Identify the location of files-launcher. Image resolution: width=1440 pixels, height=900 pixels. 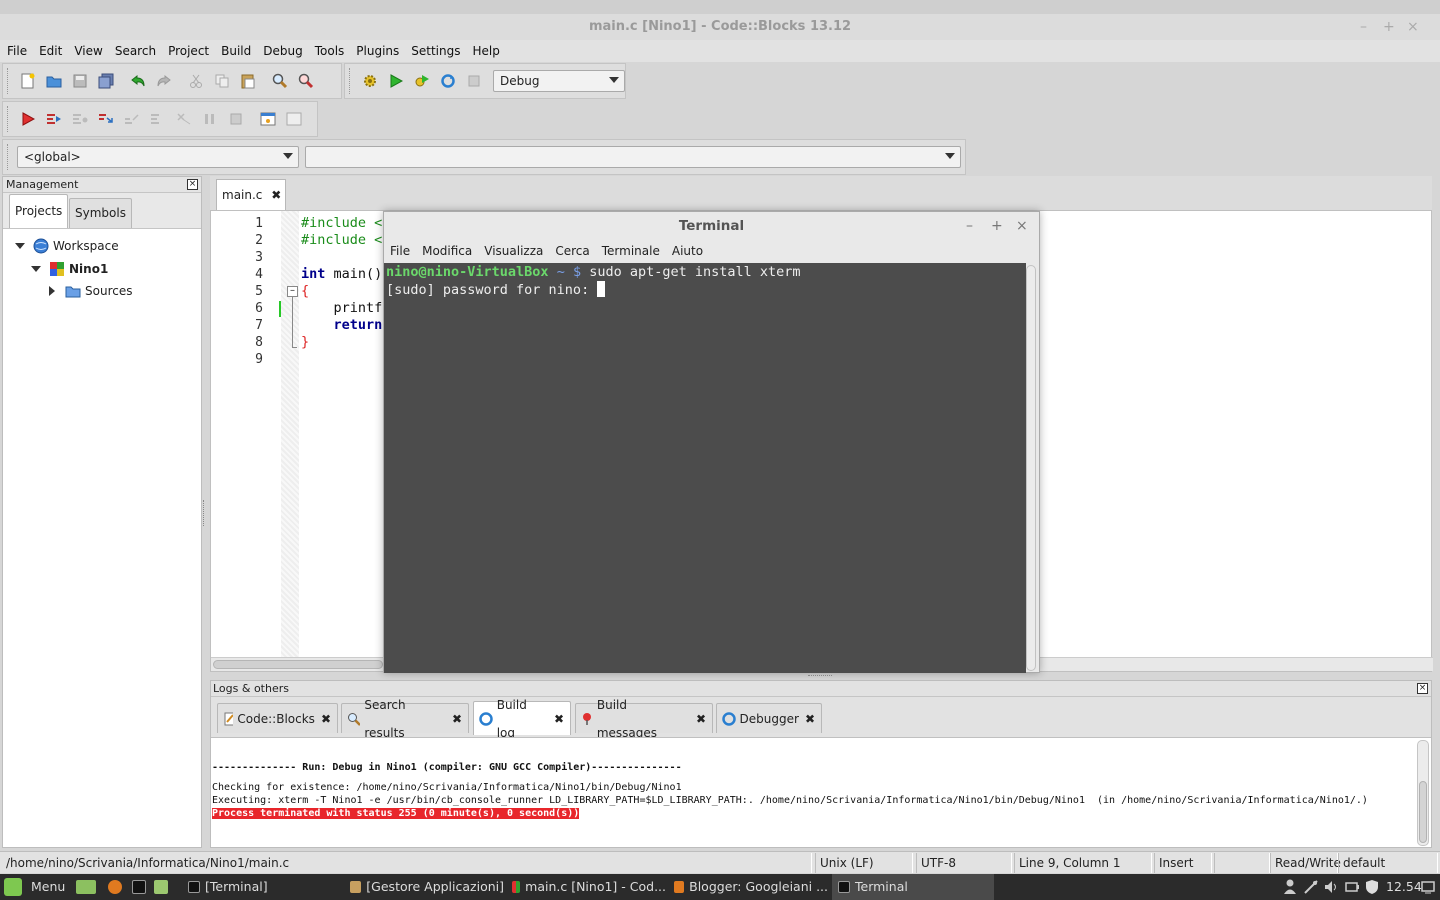
(163, 887).